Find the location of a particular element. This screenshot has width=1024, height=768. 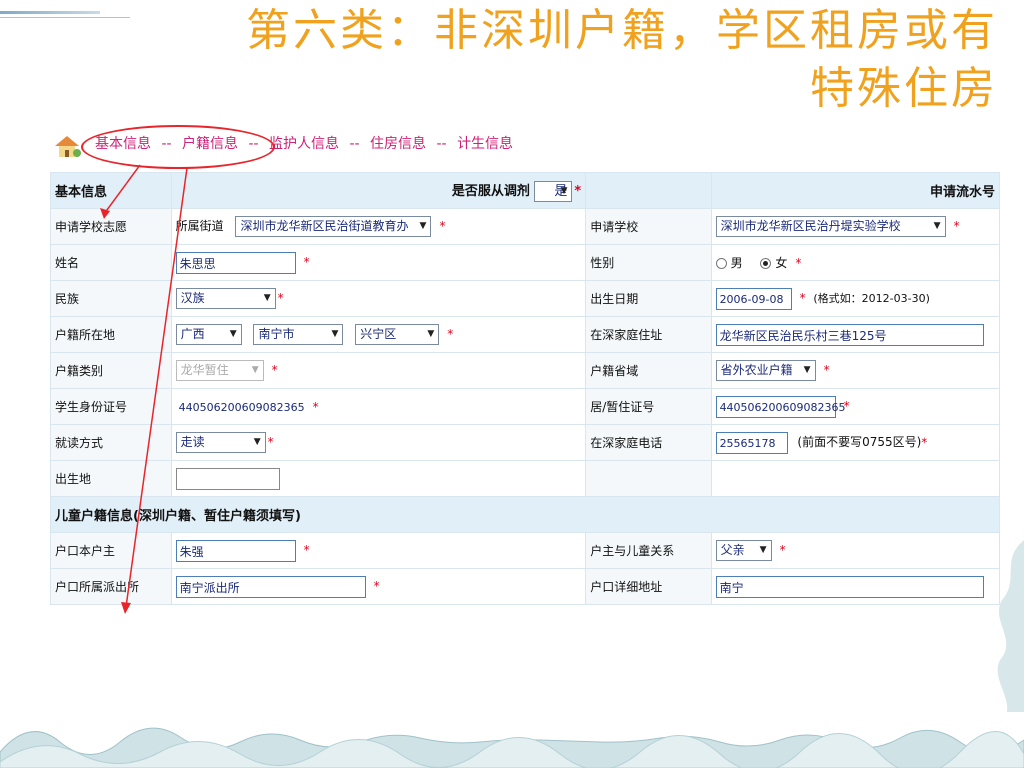

gender-female-radio is located at coordinates (766, 263).